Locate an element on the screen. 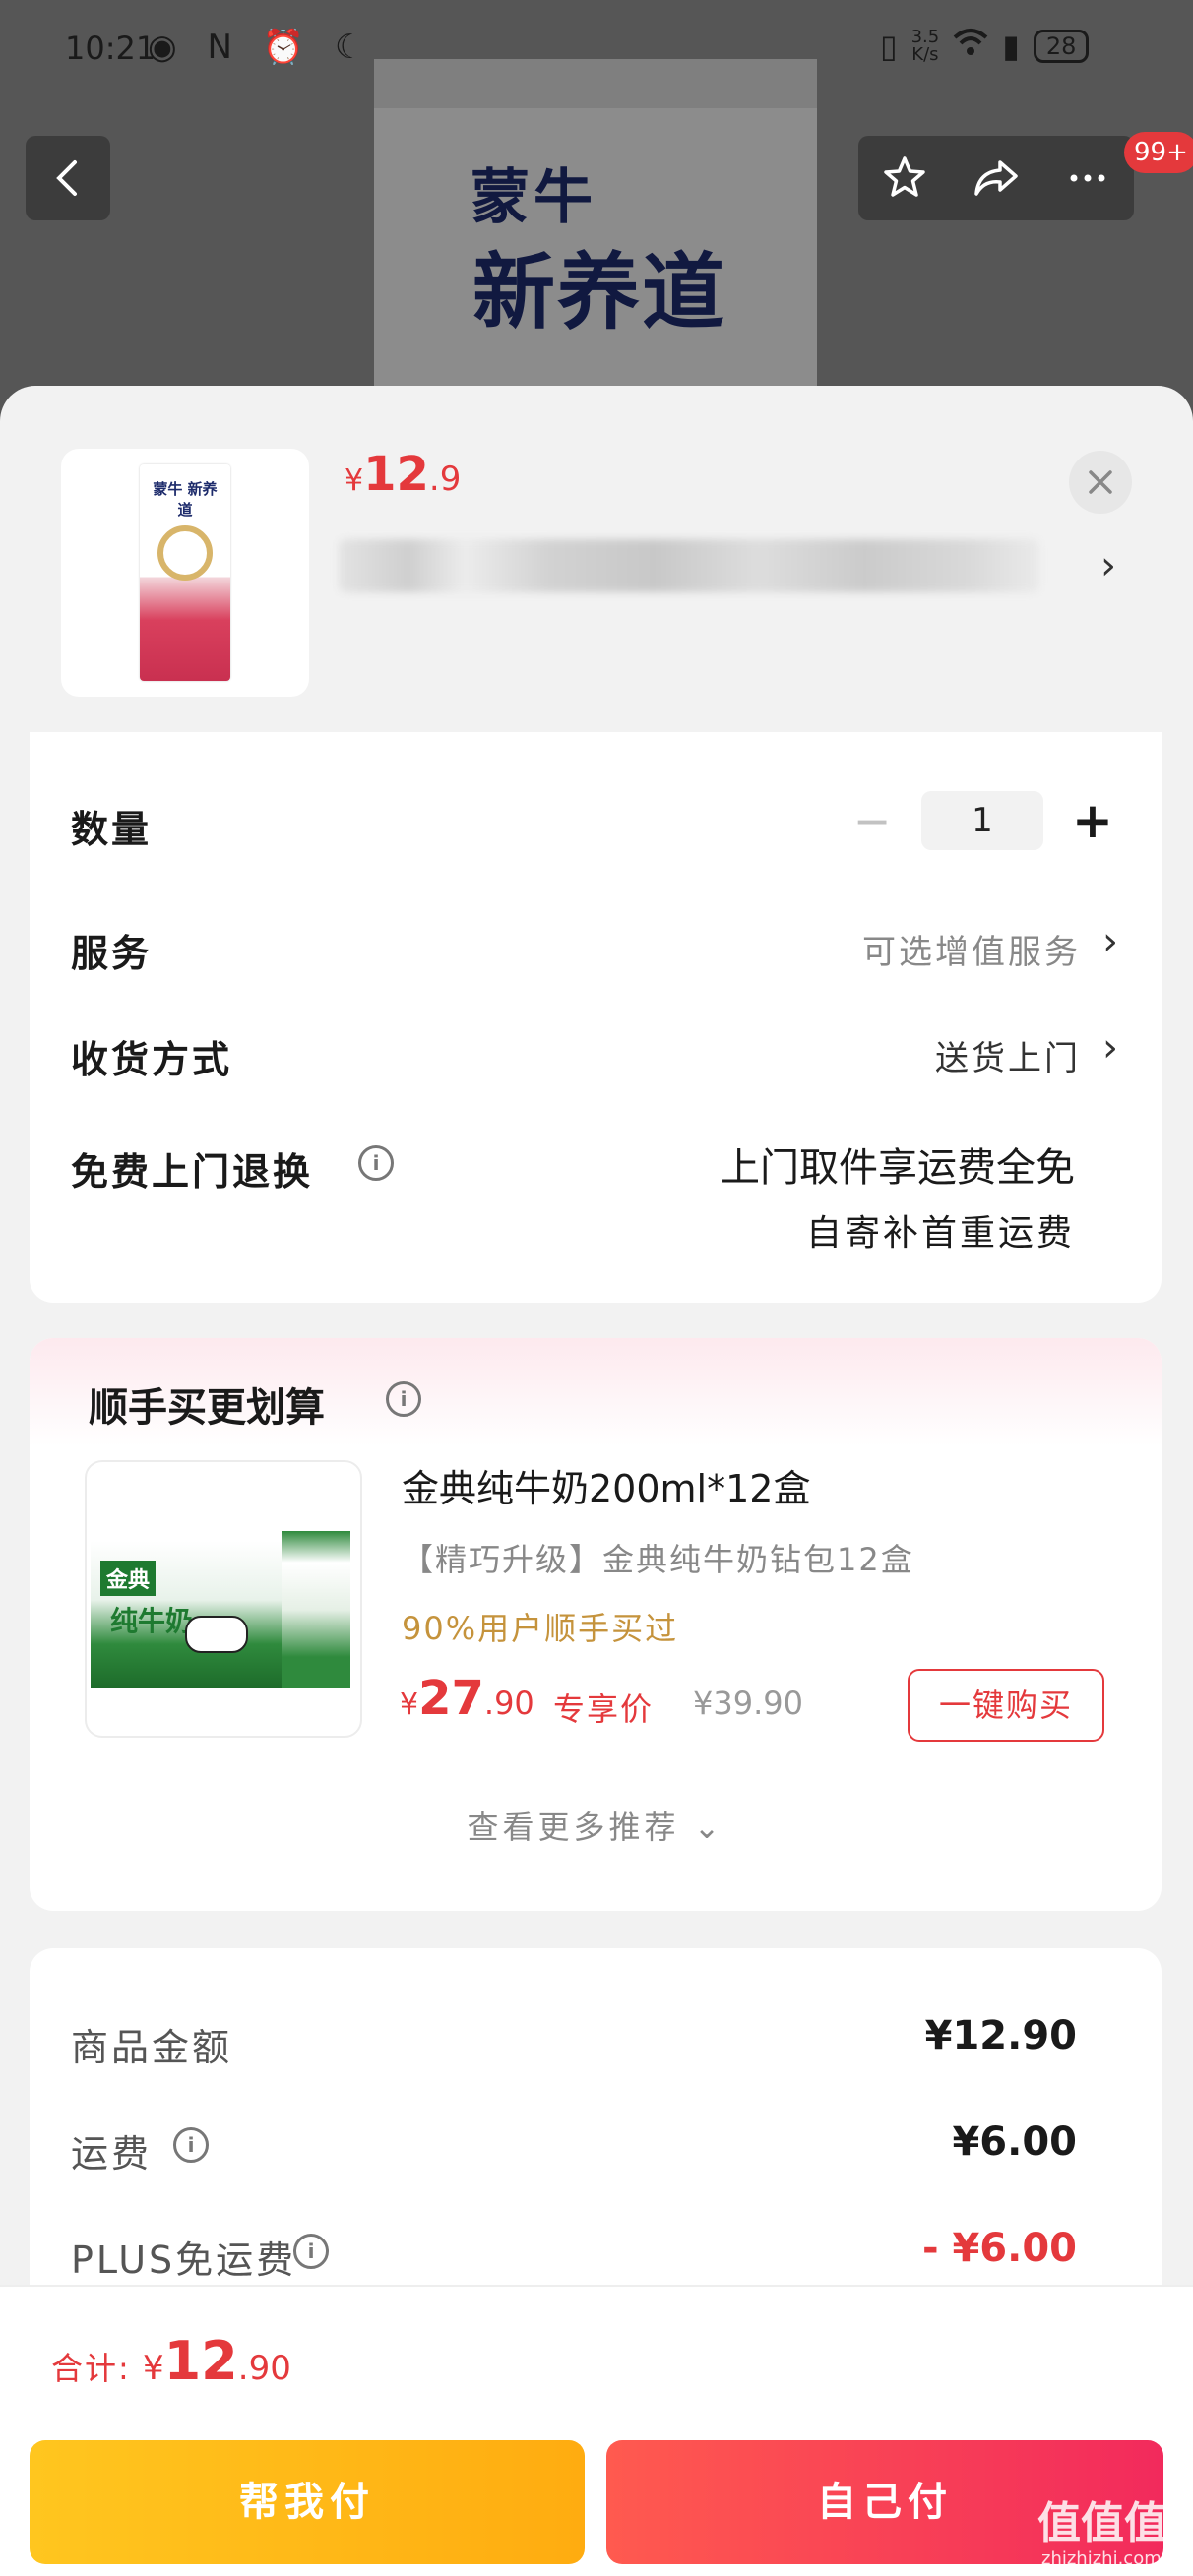 This screenshot has height=2576, width=1193. close-icon is located at coordinates (1100, 482).